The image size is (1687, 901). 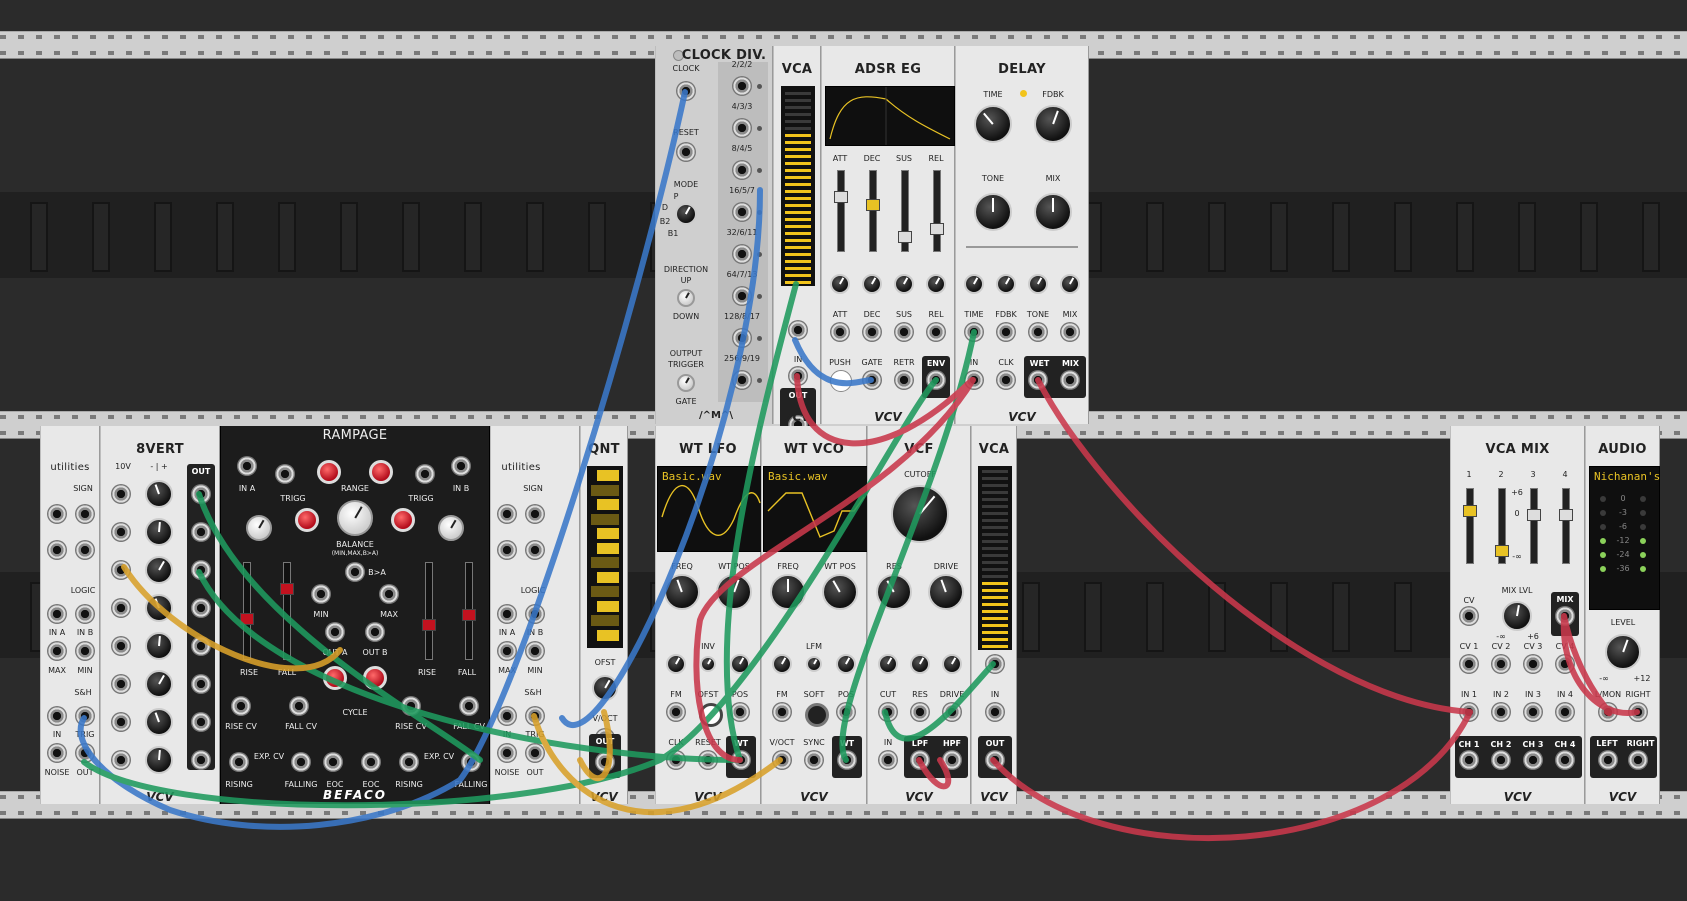 I want to click on fdbk-cv-knob, so click(x=1006, y=284).